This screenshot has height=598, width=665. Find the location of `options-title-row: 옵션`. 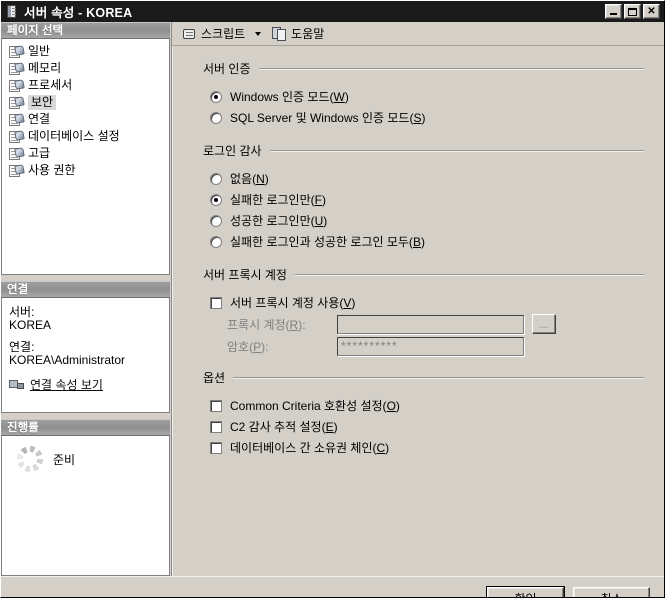

options-title-row: 옵션 is located at coordinates (420, 377).